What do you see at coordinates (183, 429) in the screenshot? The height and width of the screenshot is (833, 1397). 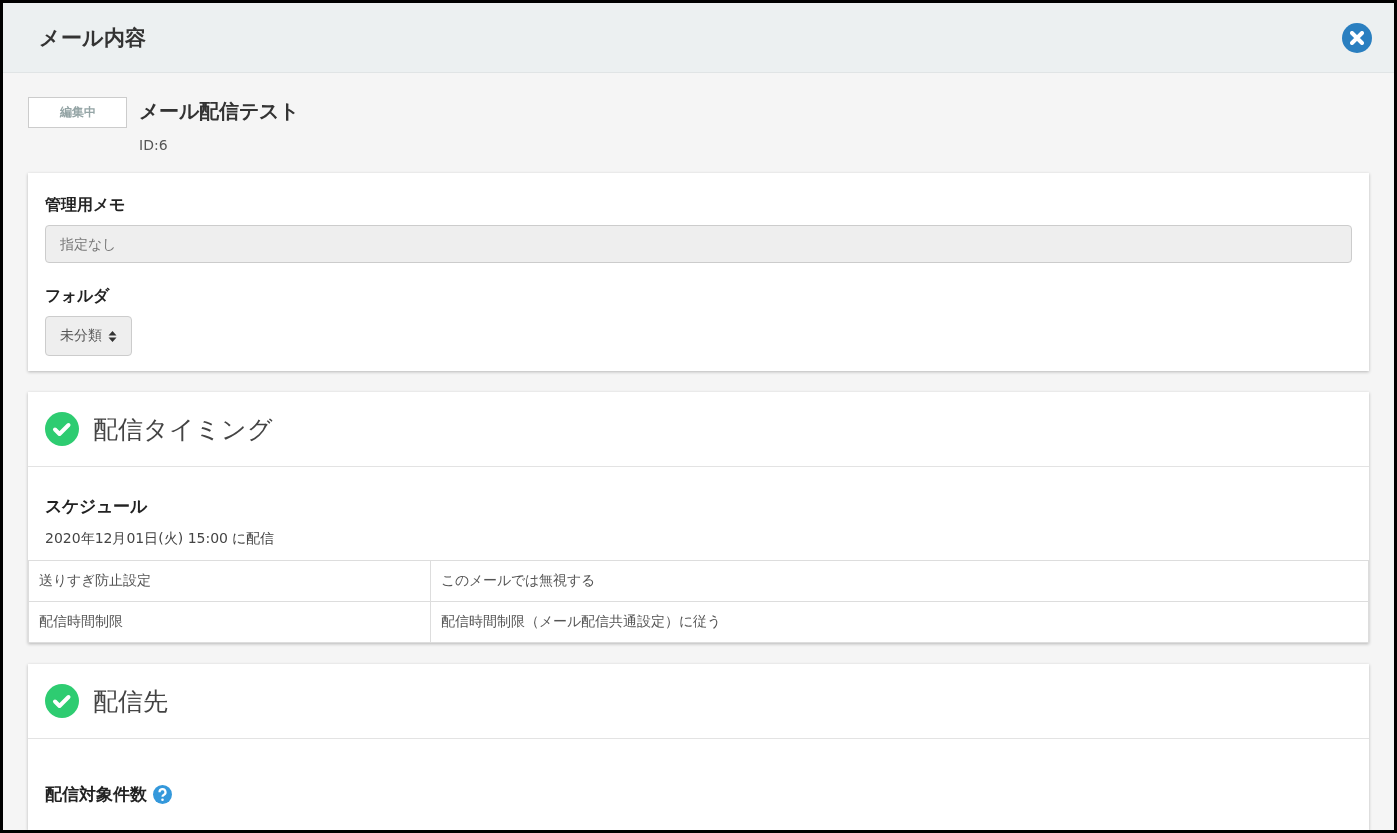 I see `section-title: 配信タイミング` at bounding box center [183, 429].